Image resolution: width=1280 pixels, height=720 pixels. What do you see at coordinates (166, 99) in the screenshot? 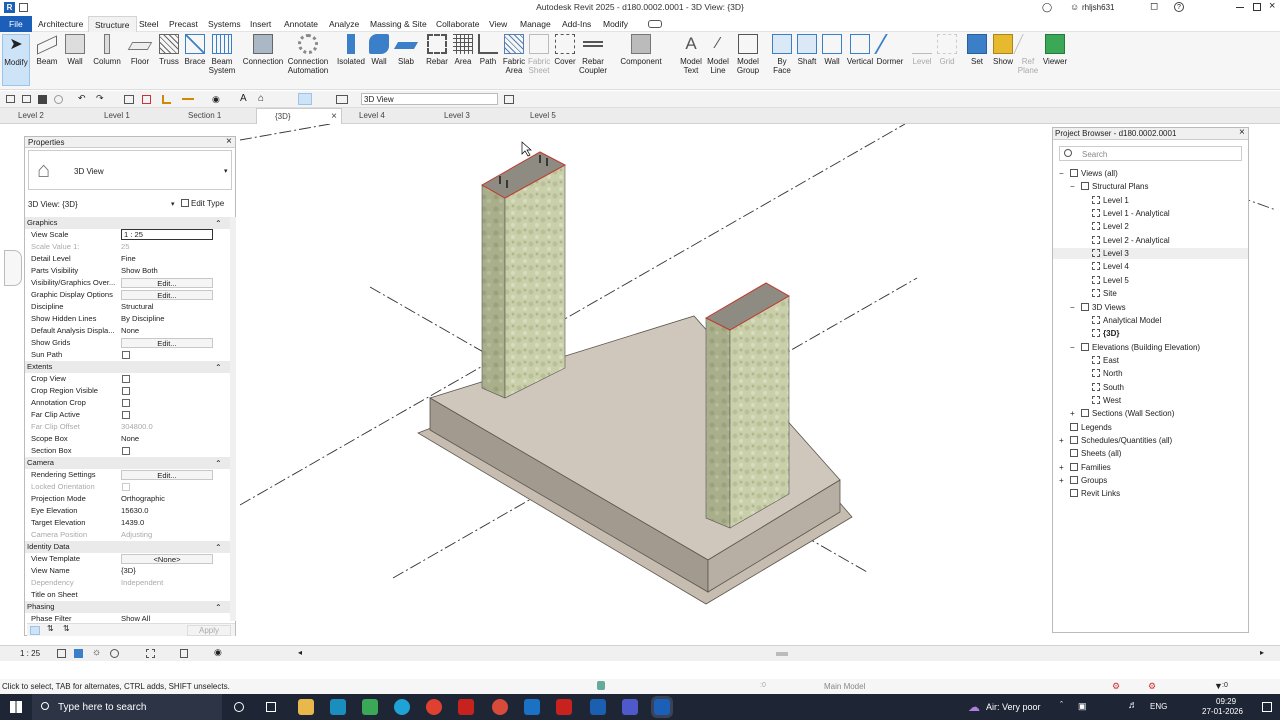
I see `measure-icon` at bounding box center [166, 99].